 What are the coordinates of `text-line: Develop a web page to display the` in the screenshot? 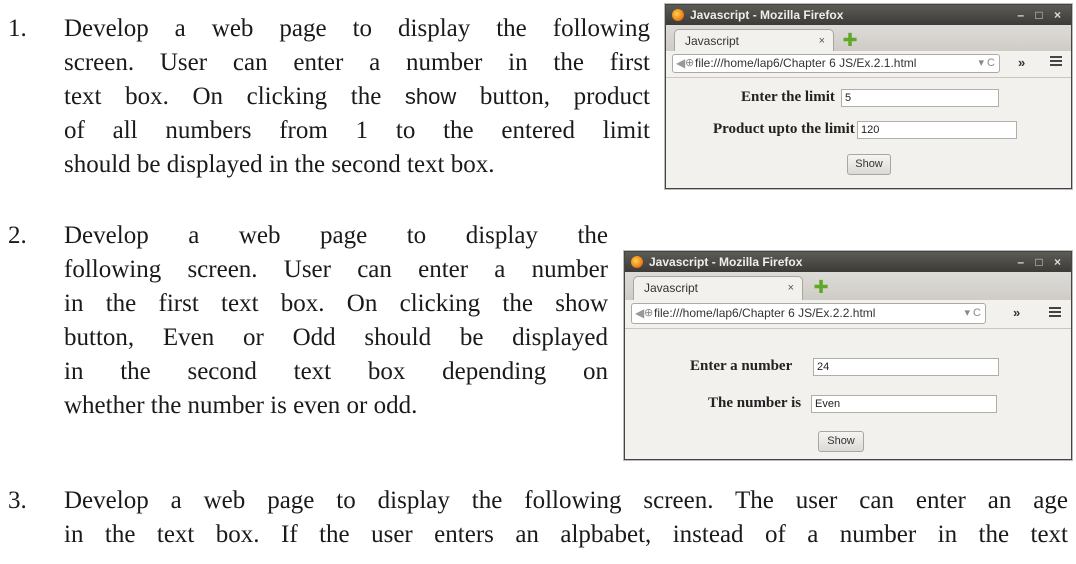 It's located at (336, 235).